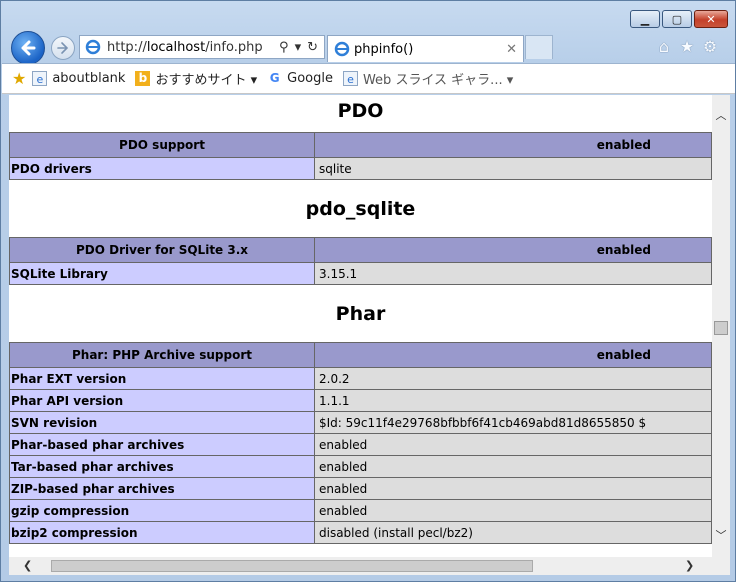 This screenshot has height=582, width=736. I want to click on row-key: SVN revision, so click(162, 422).